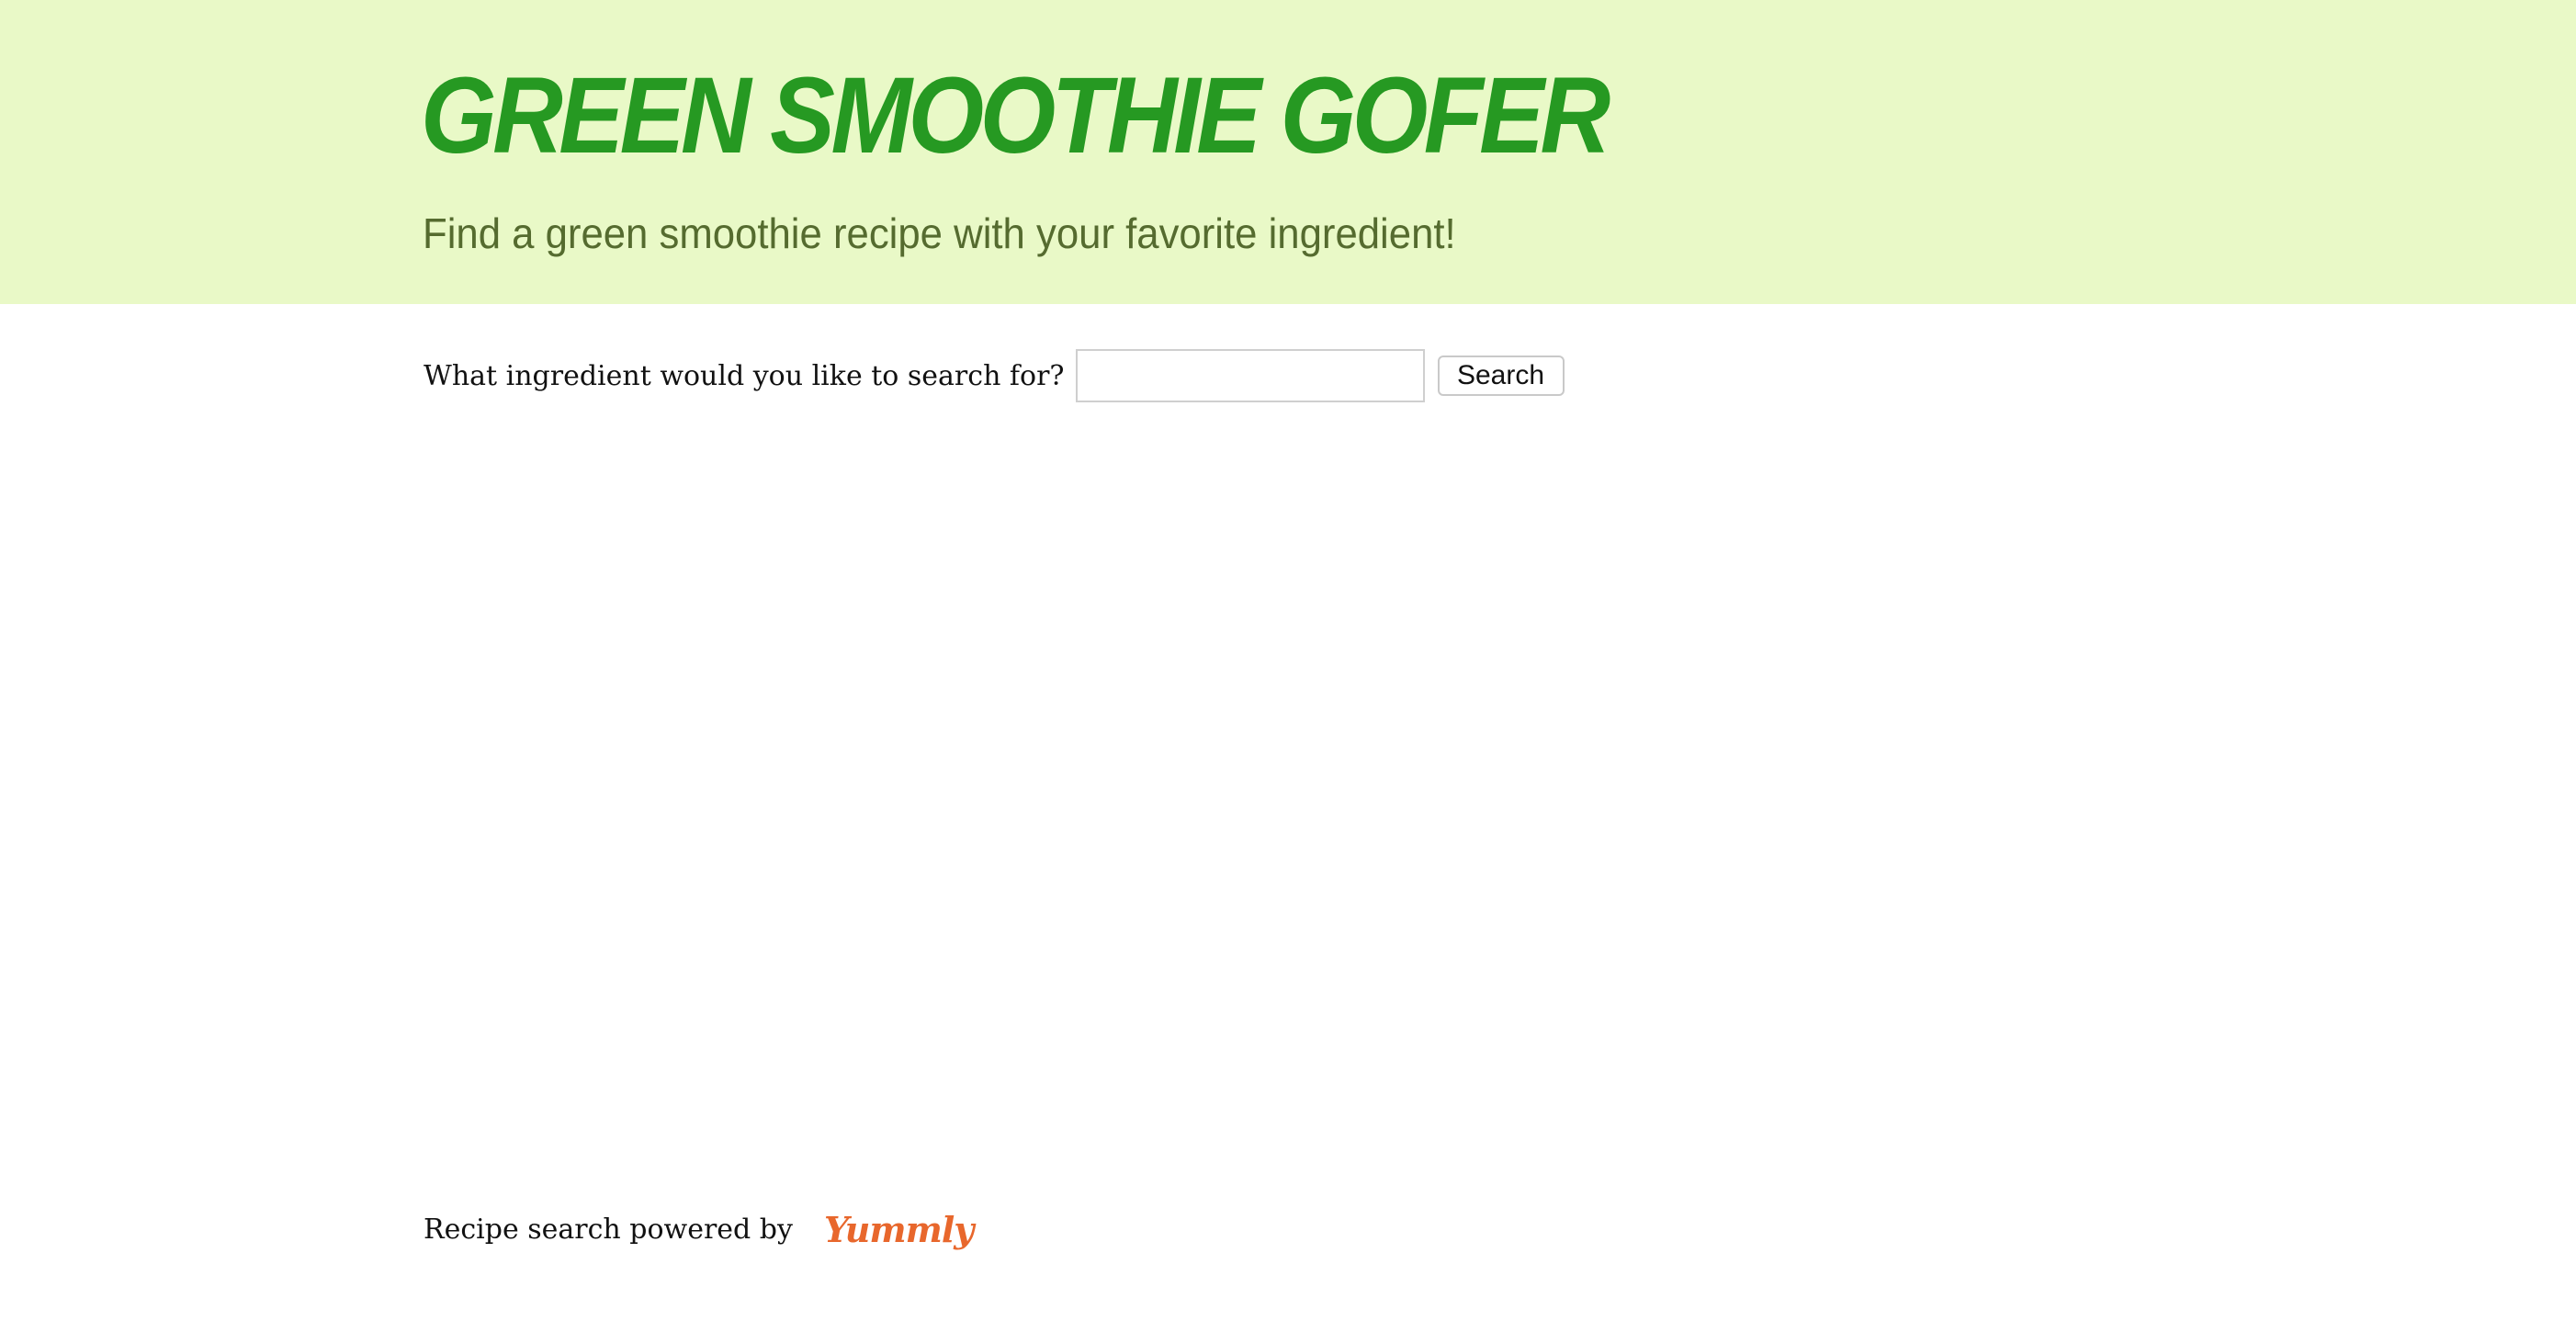 This screenshot has width=2576, height=1332. What do you see at coordinates (1015, 115) in the screenshot?
I see `site-title: GREEN SMOOTHIE GOFER` at bounding box center [1015, 115].